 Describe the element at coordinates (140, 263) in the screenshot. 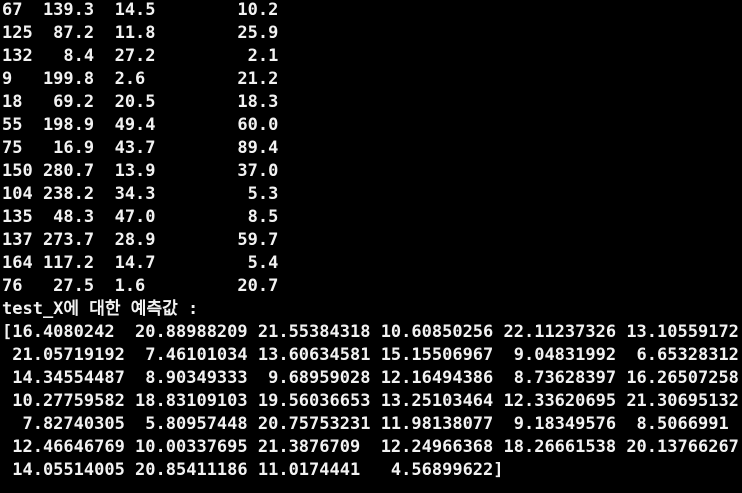

I see `dataframe-row: 164 117.2 14.7 5.4` at that location.